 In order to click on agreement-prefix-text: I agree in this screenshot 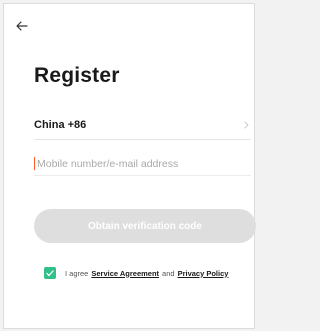, I will do `click(77, 273)`.